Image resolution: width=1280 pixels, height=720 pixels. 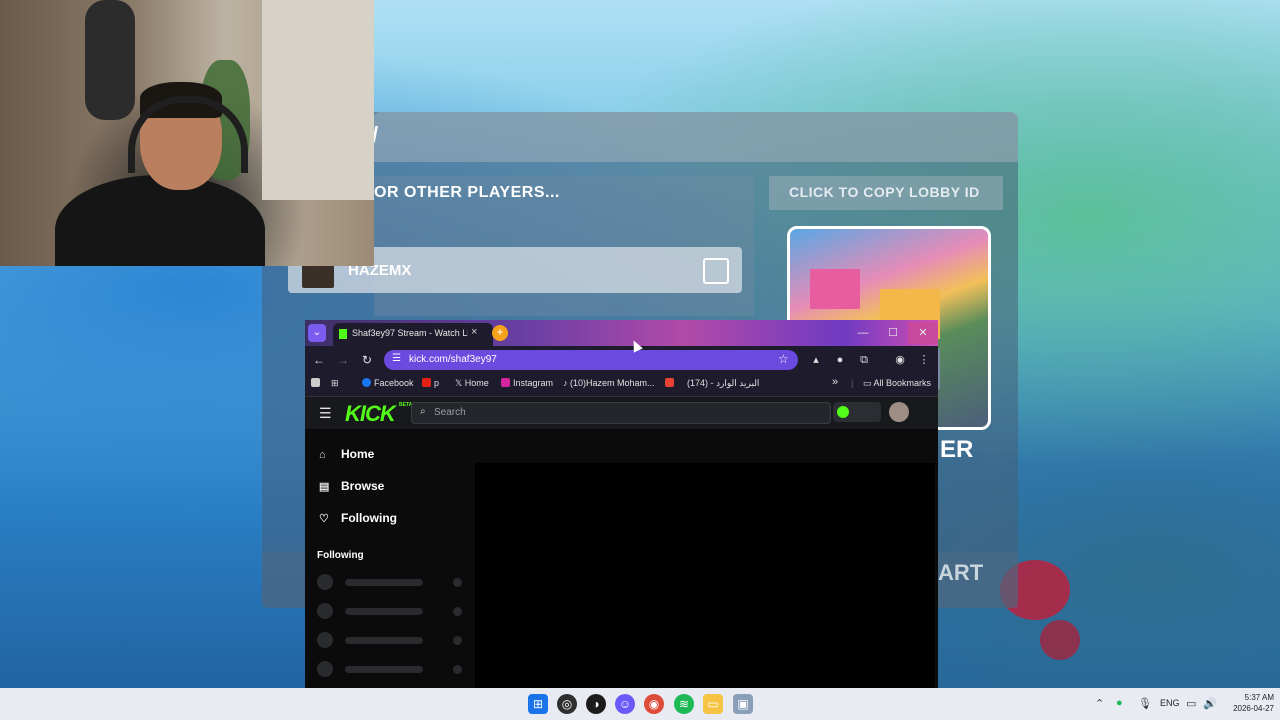 I want to click on lobby-header, so click(x=696, y=137).